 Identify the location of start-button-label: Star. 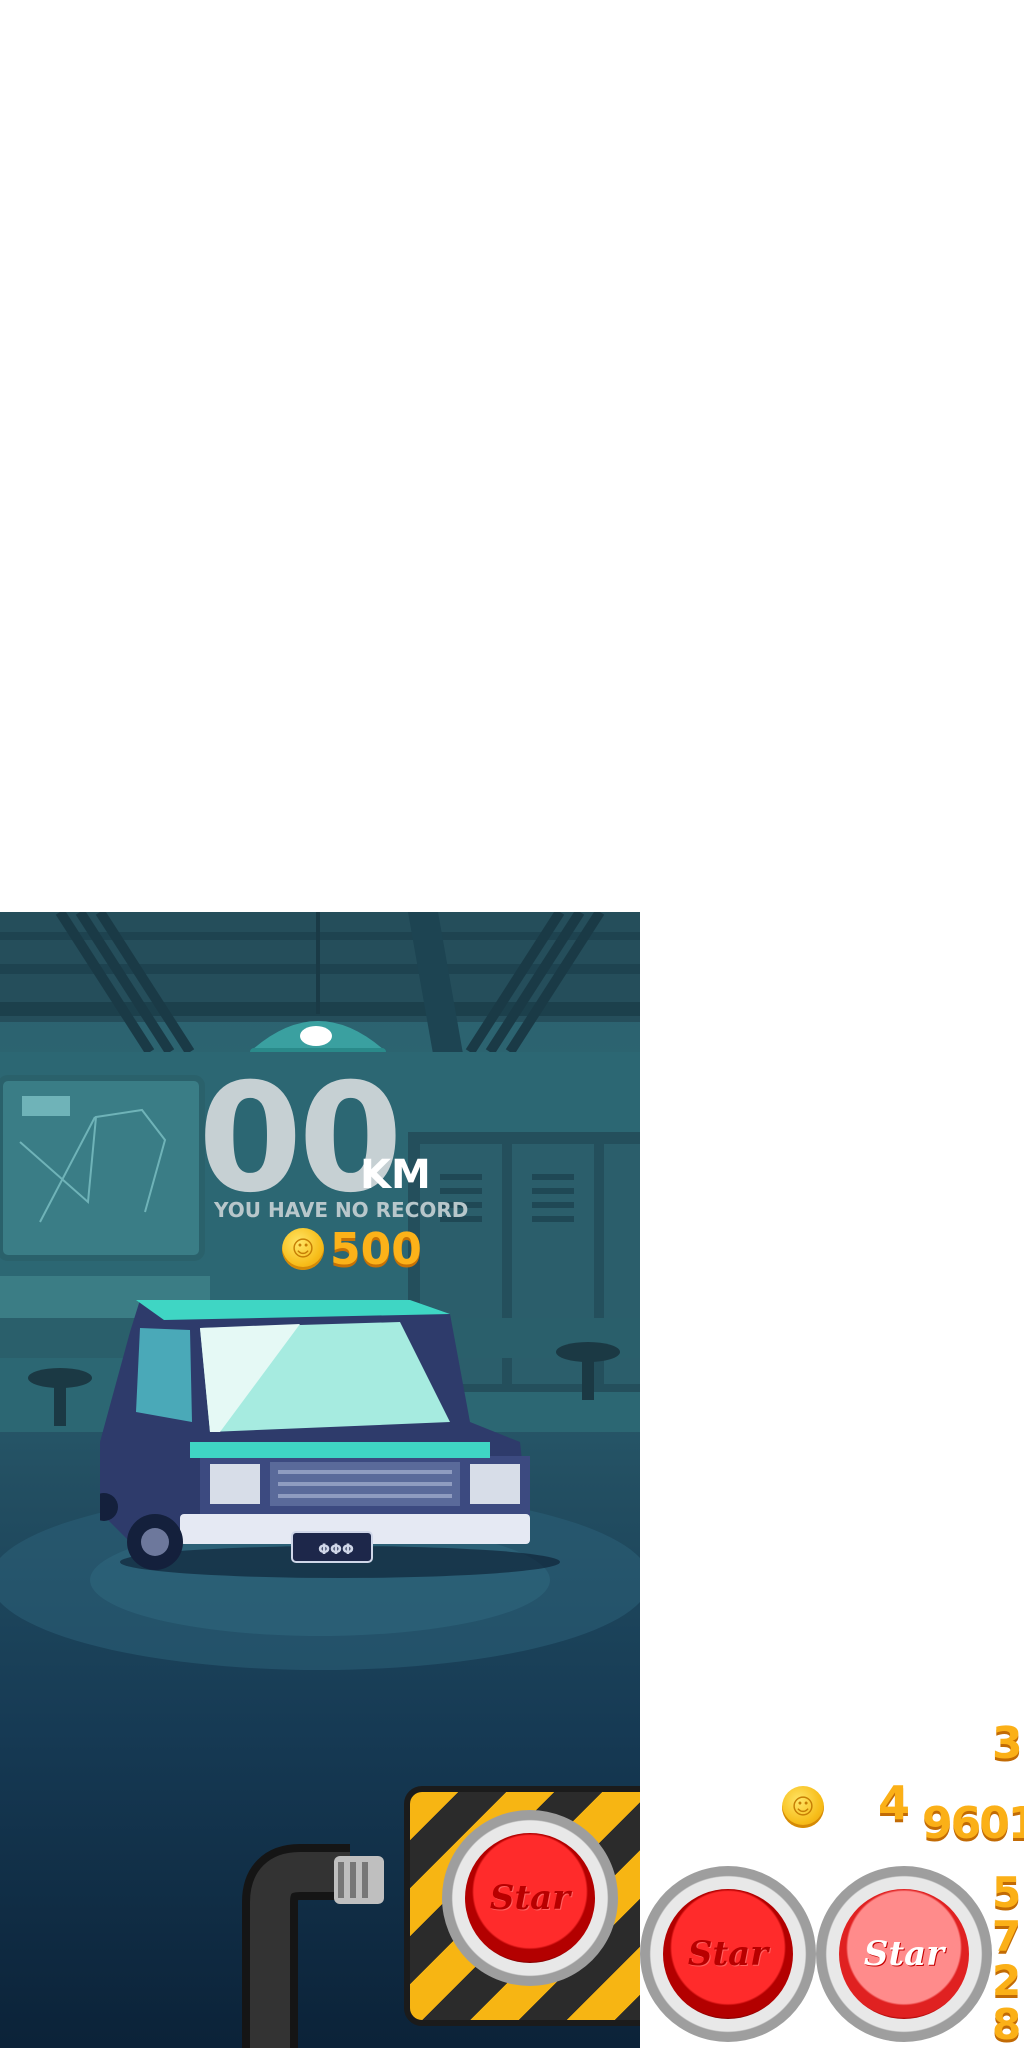
(530, 1898).